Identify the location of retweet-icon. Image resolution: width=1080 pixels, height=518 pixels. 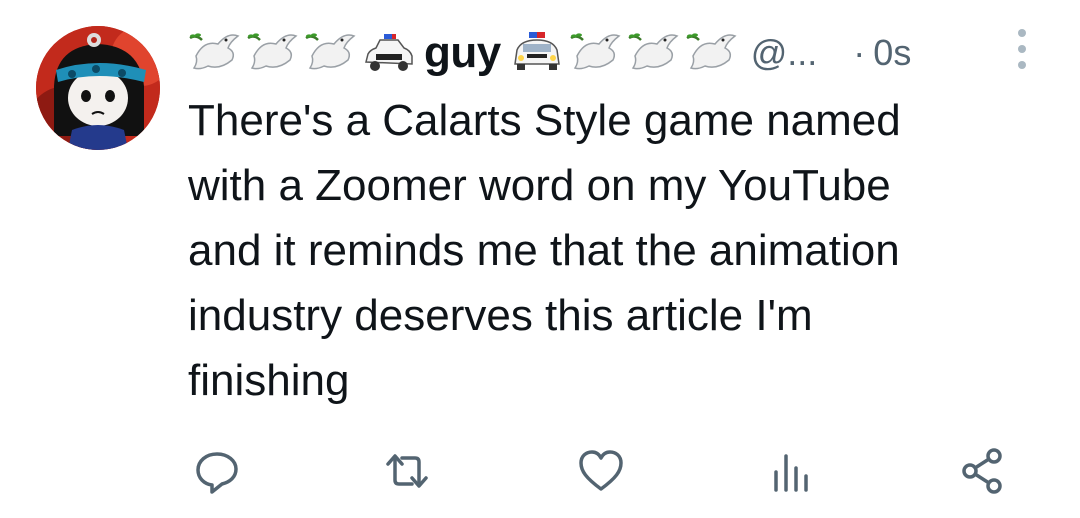
(407, 471).